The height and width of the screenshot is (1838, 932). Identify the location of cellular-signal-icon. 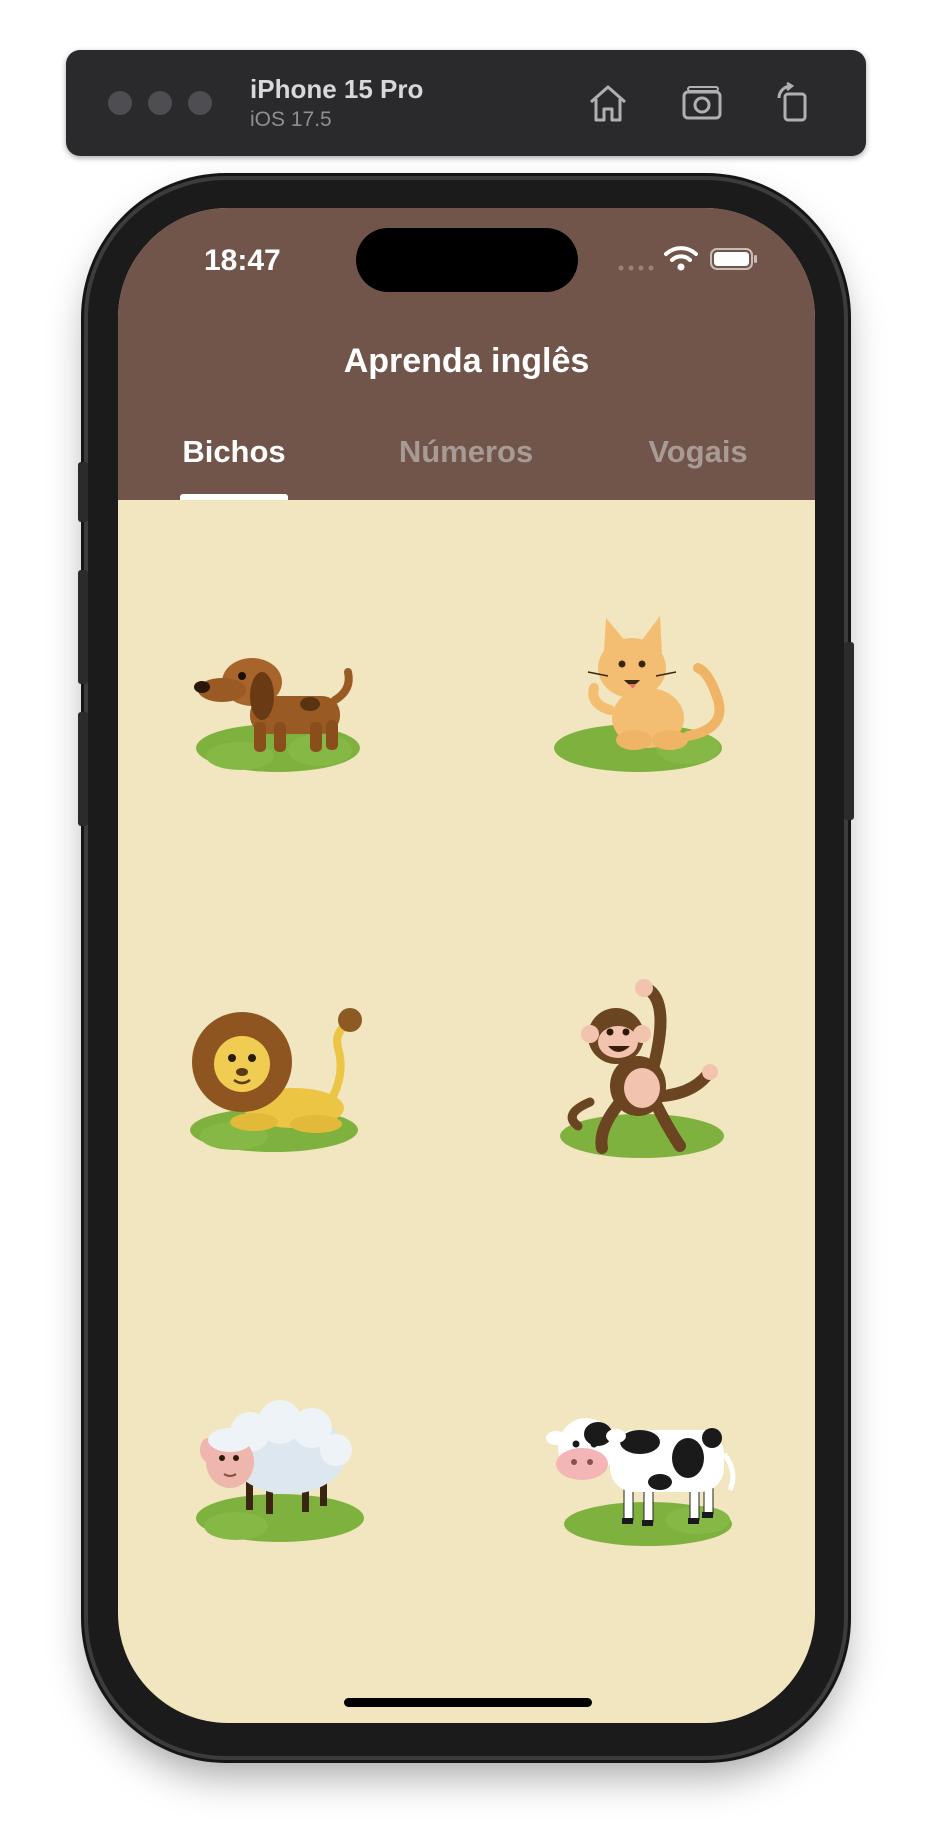
(636, 268).